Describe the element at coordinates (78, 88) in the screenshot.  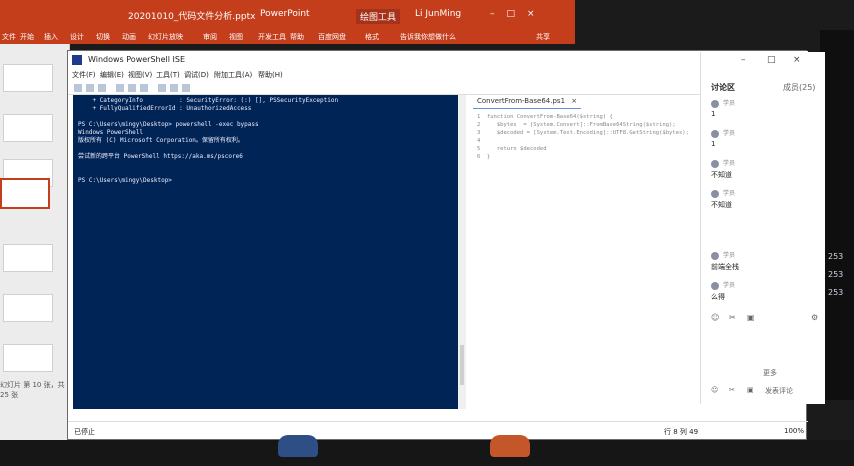
I see `new-file-icon` at that location.